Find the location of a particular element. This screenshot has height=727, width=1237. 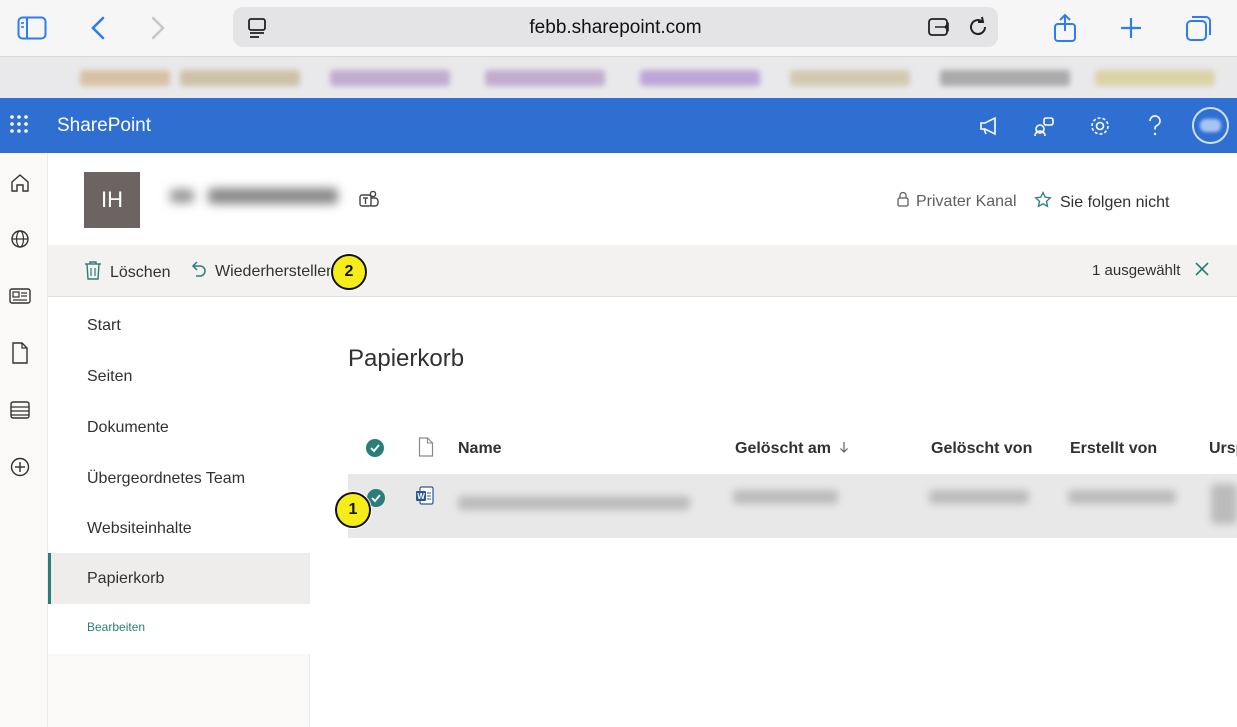

restore-button: Wiederherstellen is located at coordinates (262, 271).